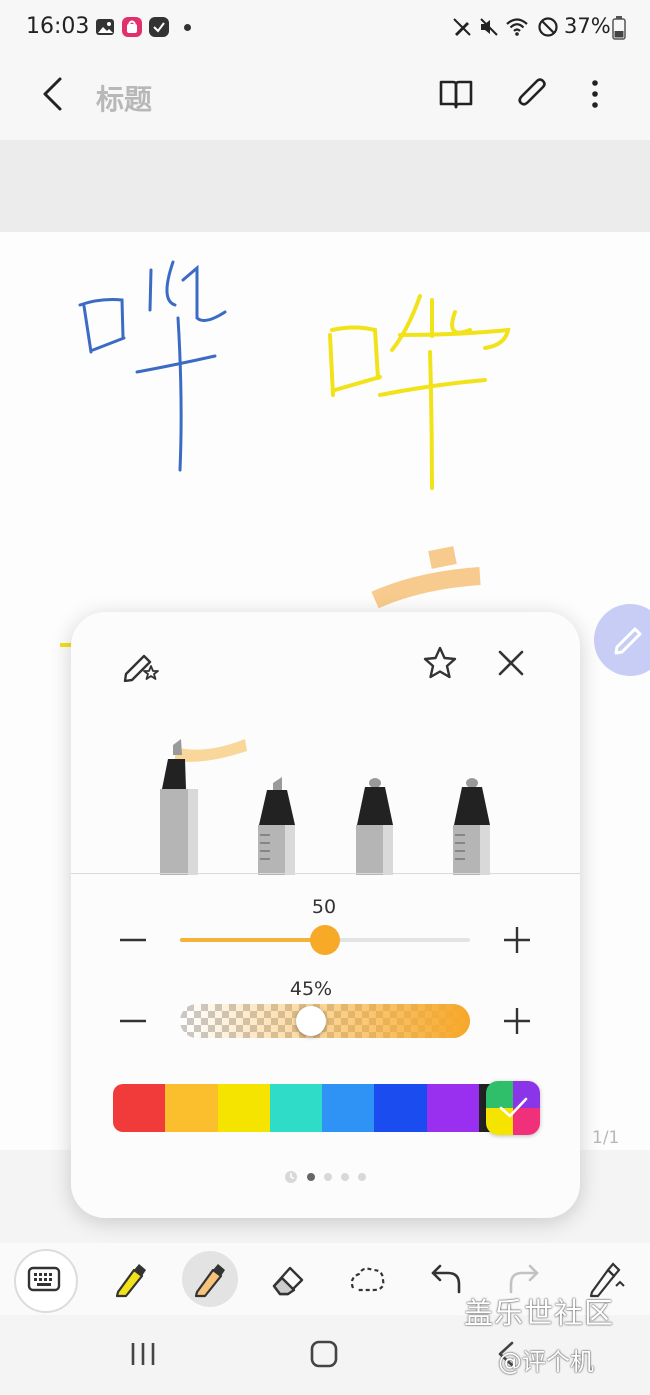 Image resolution: width=650 pixels, height=1395 pixels. What do you see at coordinates (324, 907) in the screenshot?
I see `size-value: 50` at bounding box center [324, 907].